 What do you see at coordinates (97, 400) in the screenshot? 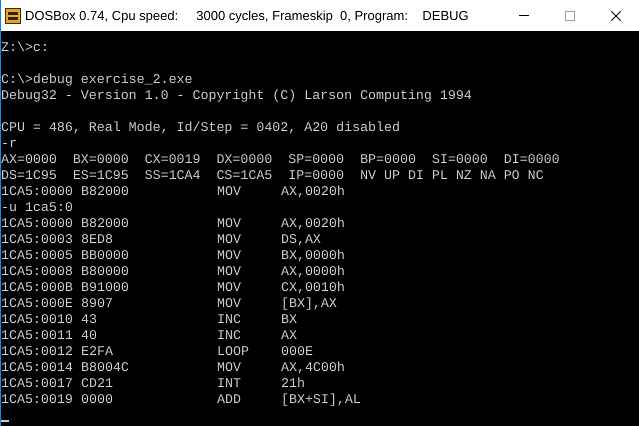
I see `opcode-bytes: 0000` at bounding box center [97, 400].